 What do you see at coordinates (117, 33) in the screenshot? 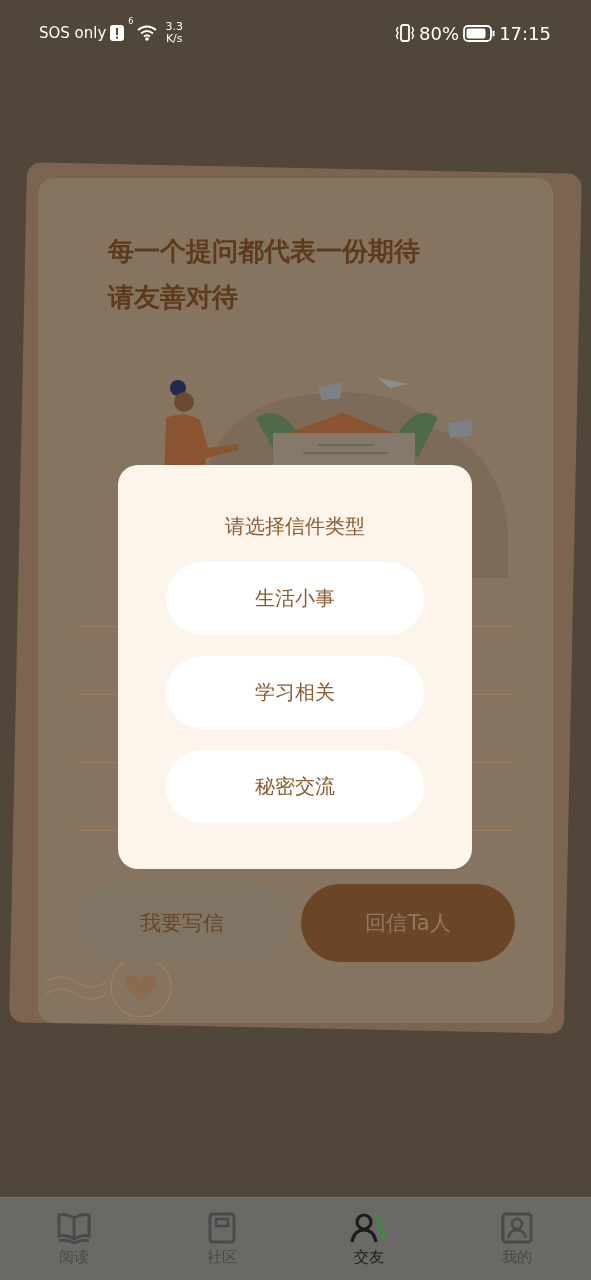
I see `alert-icon` at bounding box center [117, 33].